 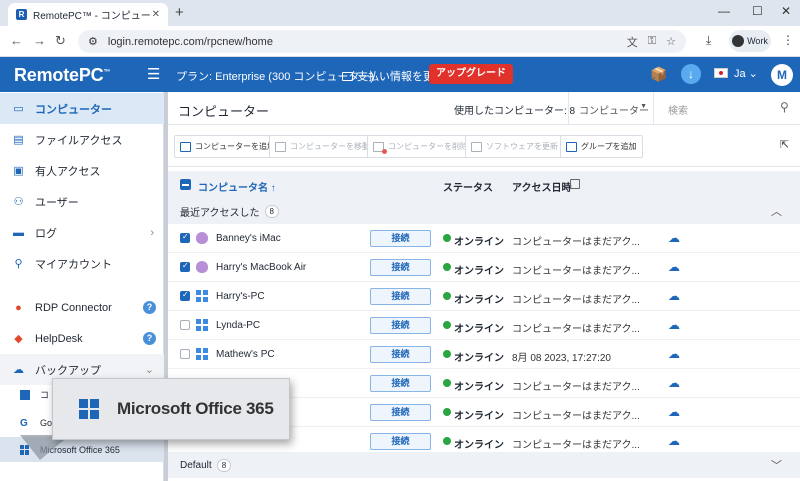 I want to click on column-computer-name: コンピュータ名 ↑, so click(x=237, y=186).